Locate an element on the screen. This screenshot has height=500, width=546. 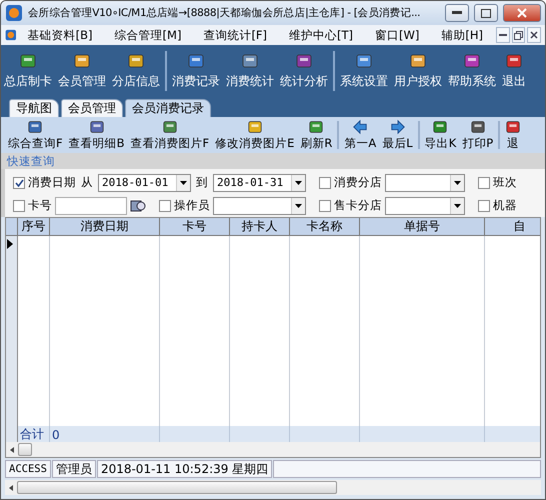
checkbox-label: 售卡分店 is located at coordinates (358, 205).